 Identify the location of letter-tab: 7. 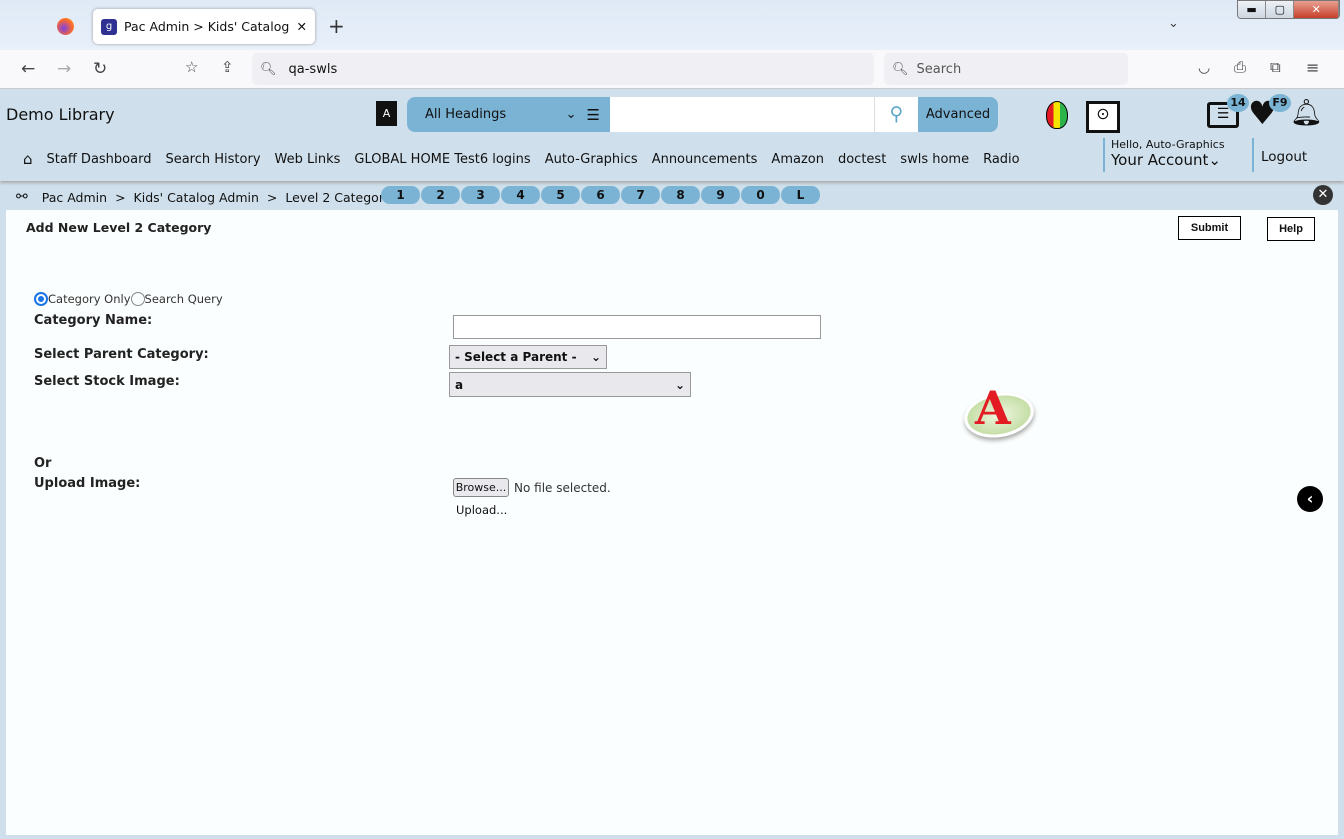
(641, 195).